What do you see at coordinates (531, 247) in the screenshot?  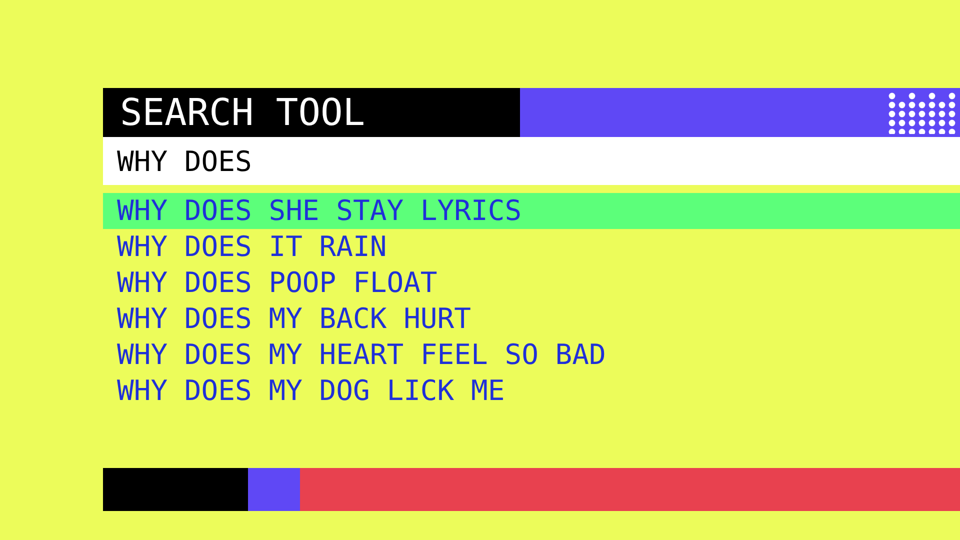 I see `suggestion-item: WHY DOES IT RAIN` at bounding box center [531, 247].